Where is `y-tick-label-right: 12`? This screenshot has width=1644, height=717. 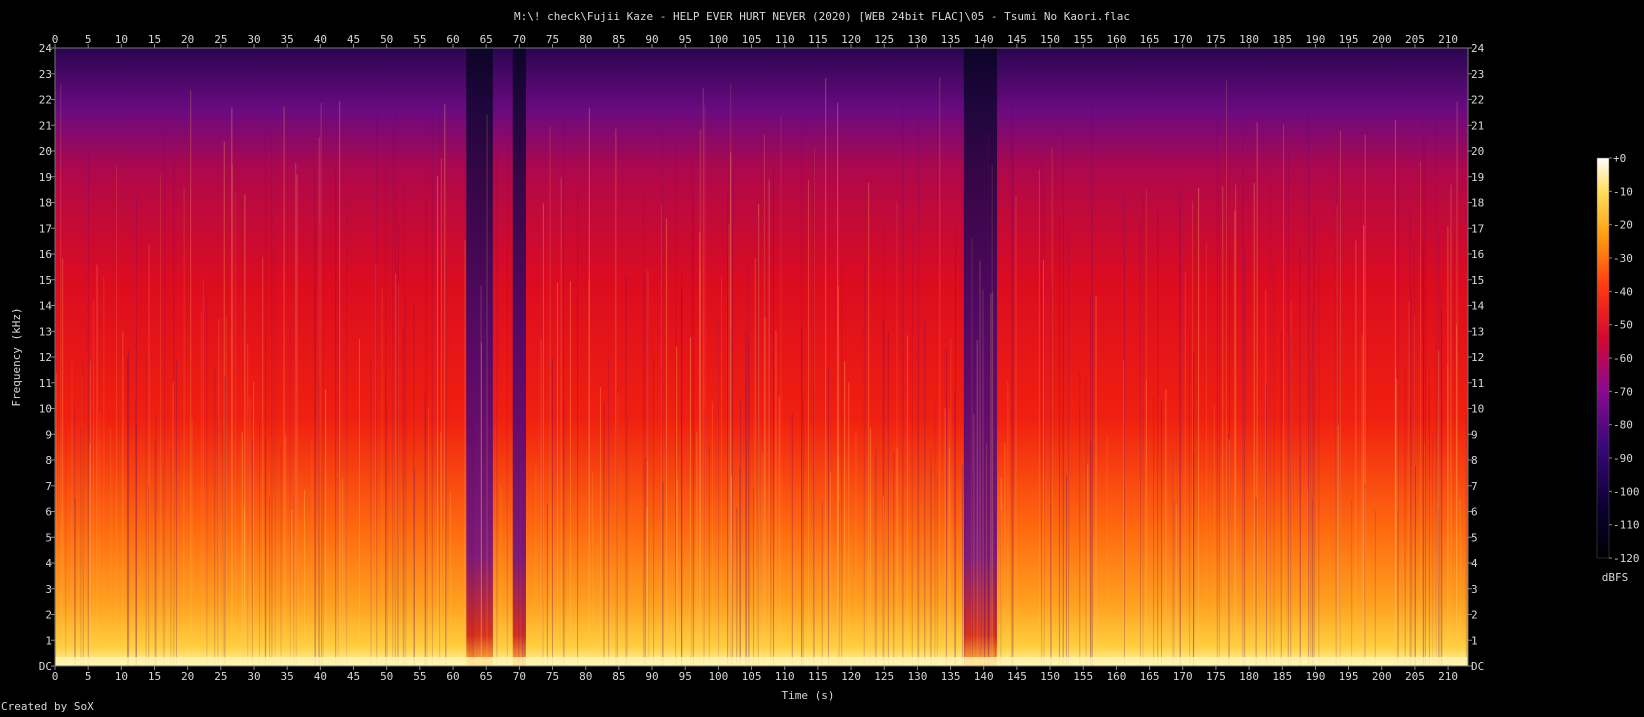
y-tick-label-right: 12 is located at coordinates (1477, 357).